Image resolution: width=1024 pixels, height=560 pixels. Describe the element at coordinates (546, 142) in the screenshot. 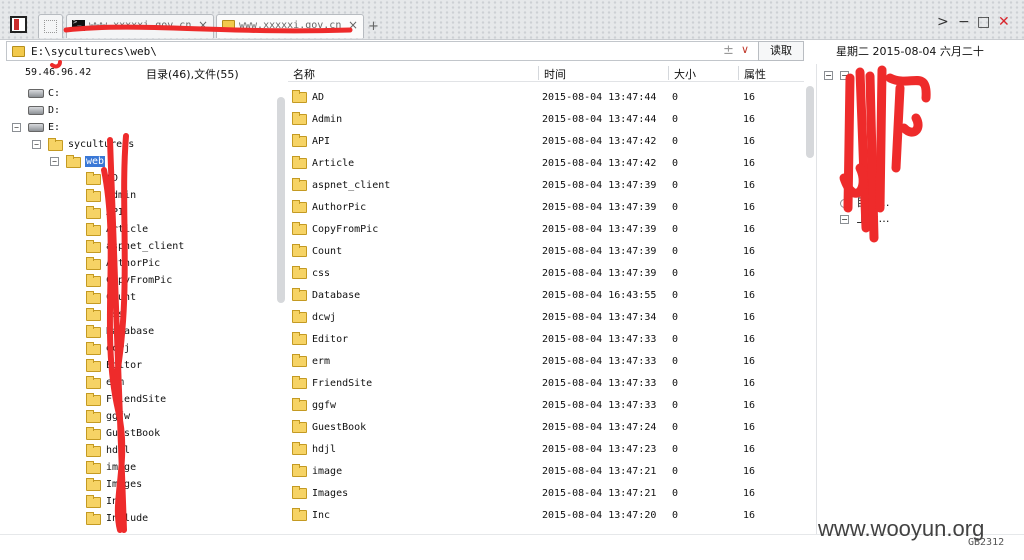

I see `file-row: API 2015-08-04 13:47:42 0 16` at that location.